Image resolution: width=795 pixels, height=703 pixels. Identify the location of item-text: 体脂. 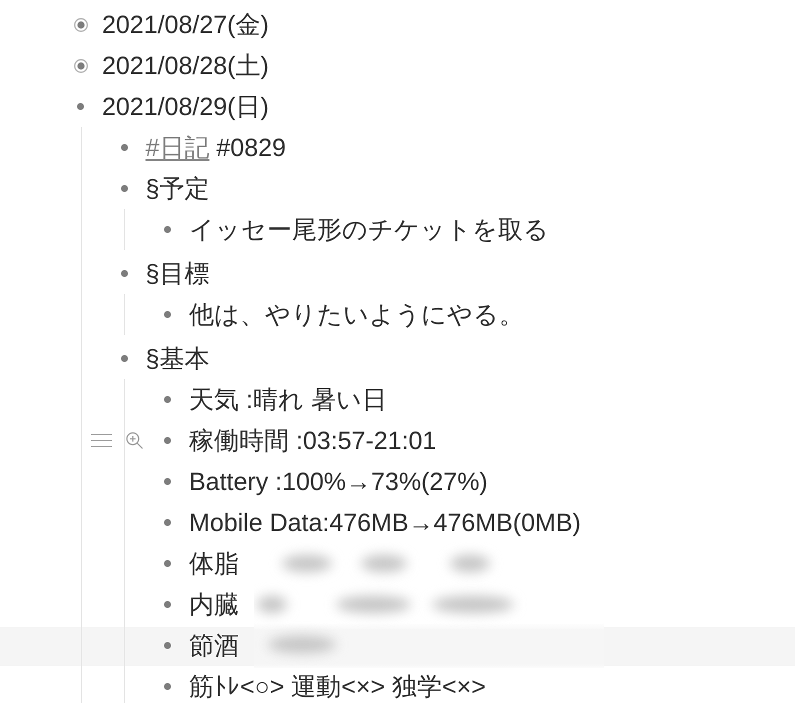
(214, 563).